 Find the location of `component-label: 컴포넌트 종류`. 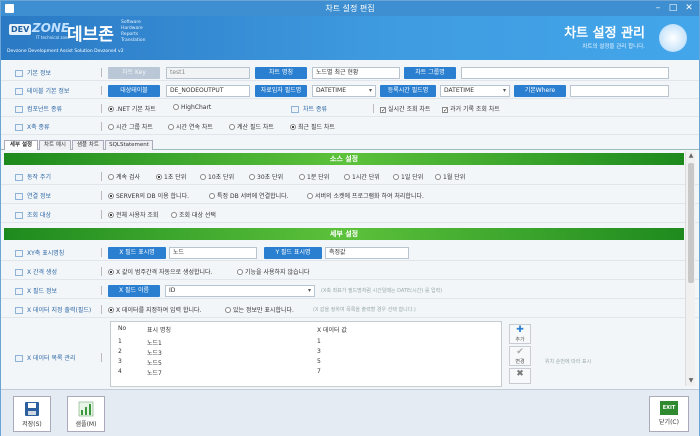

component-label: 컴포넌트 종류 is located at coordinates (38, 108).